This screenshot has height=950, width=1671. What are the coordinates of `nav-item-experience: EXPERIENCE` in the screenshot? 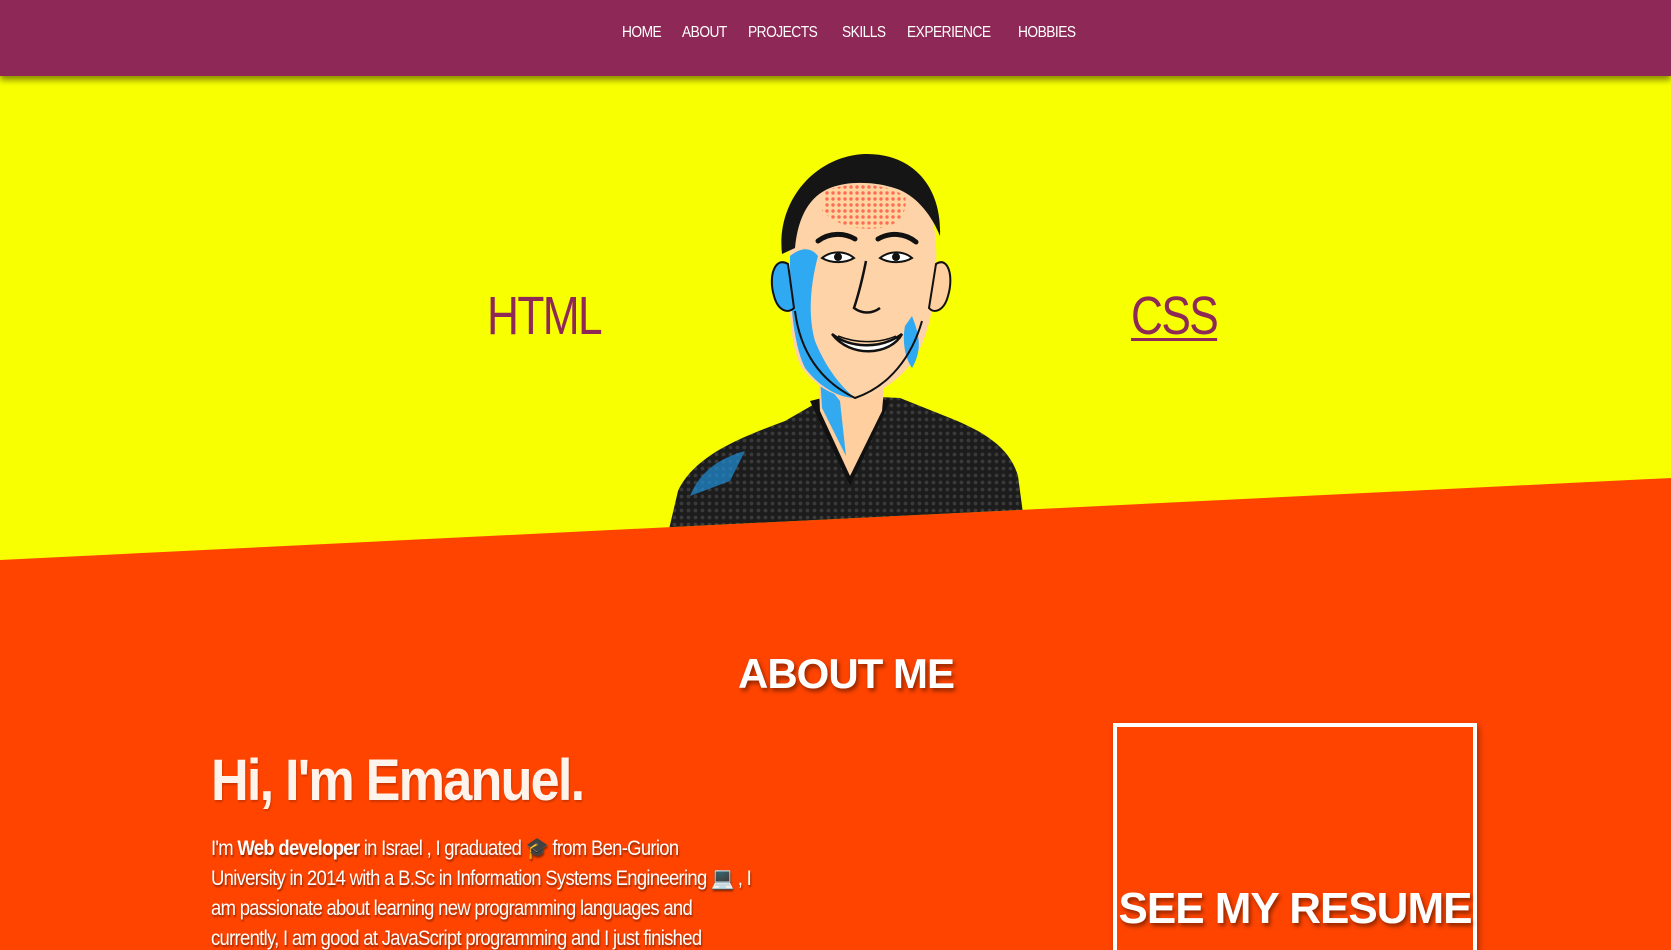 It's located at (949, 33).